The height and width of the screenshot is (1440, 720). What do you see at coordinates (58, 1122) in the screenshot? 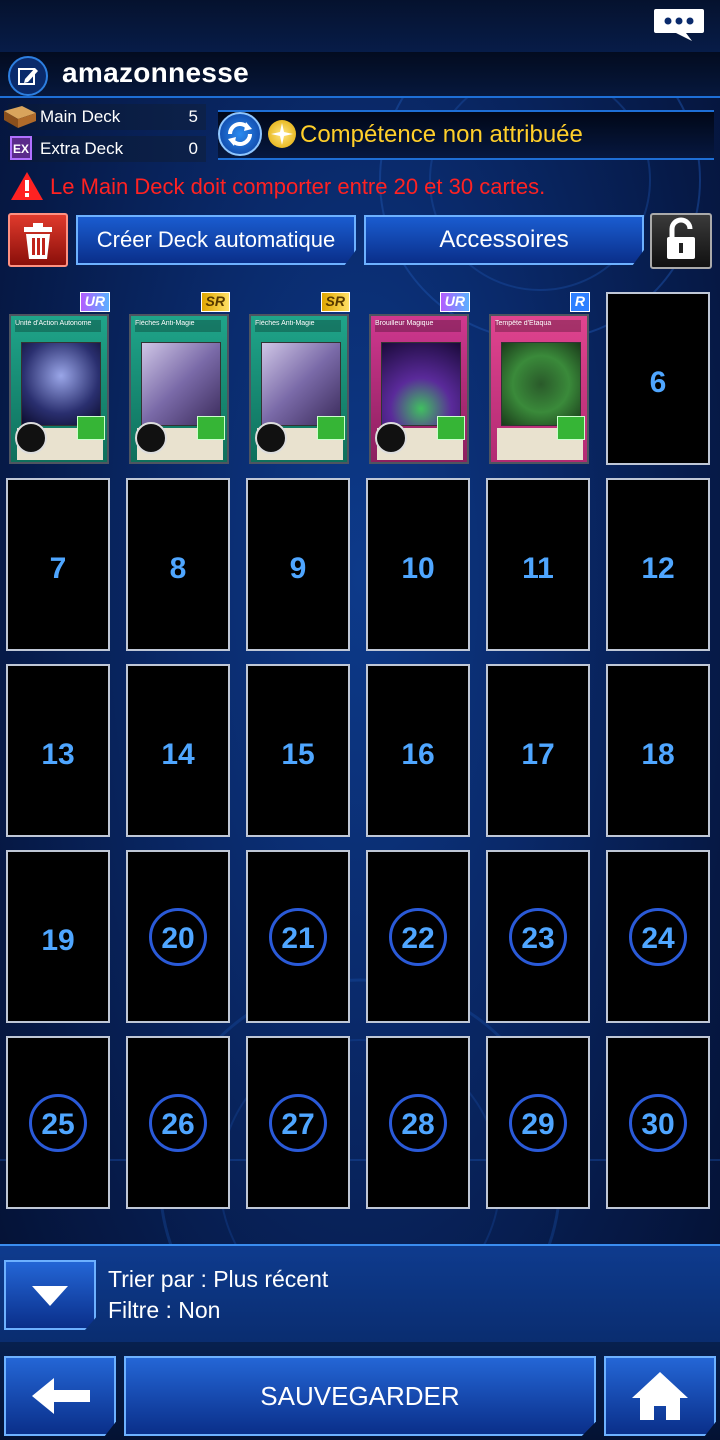
I see `empty-slot: 25` at bounding box center [58, 1122].